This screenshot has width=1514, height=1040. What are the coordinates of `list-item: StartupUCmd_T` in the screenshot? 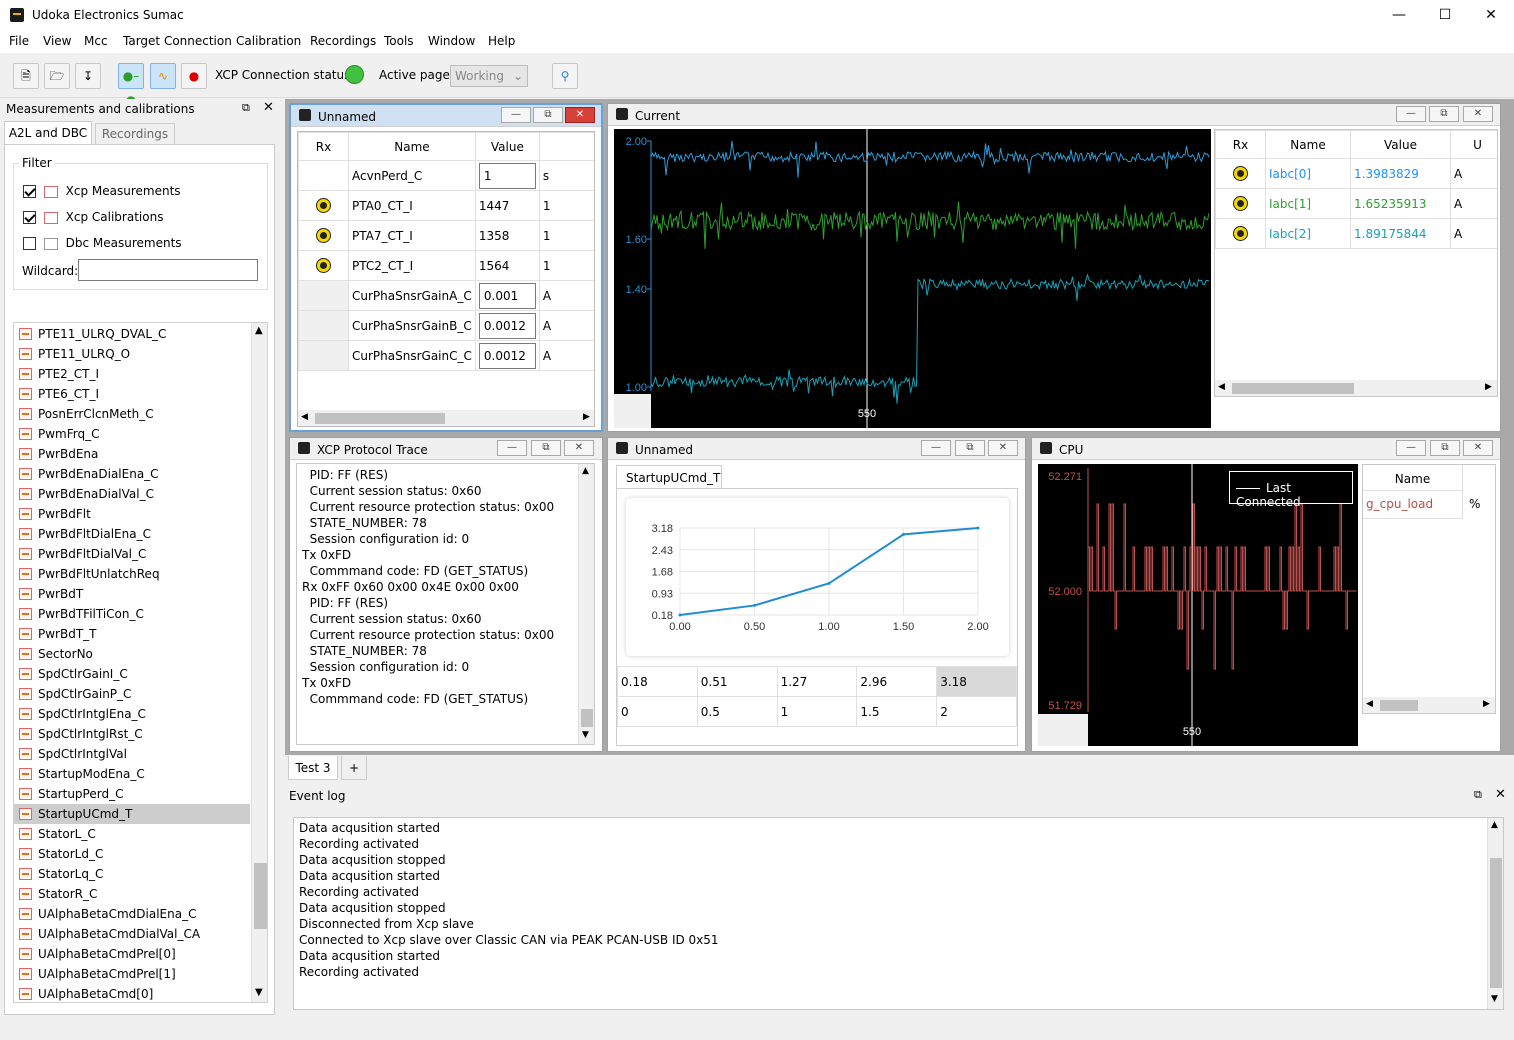 It's located at (132, 814).